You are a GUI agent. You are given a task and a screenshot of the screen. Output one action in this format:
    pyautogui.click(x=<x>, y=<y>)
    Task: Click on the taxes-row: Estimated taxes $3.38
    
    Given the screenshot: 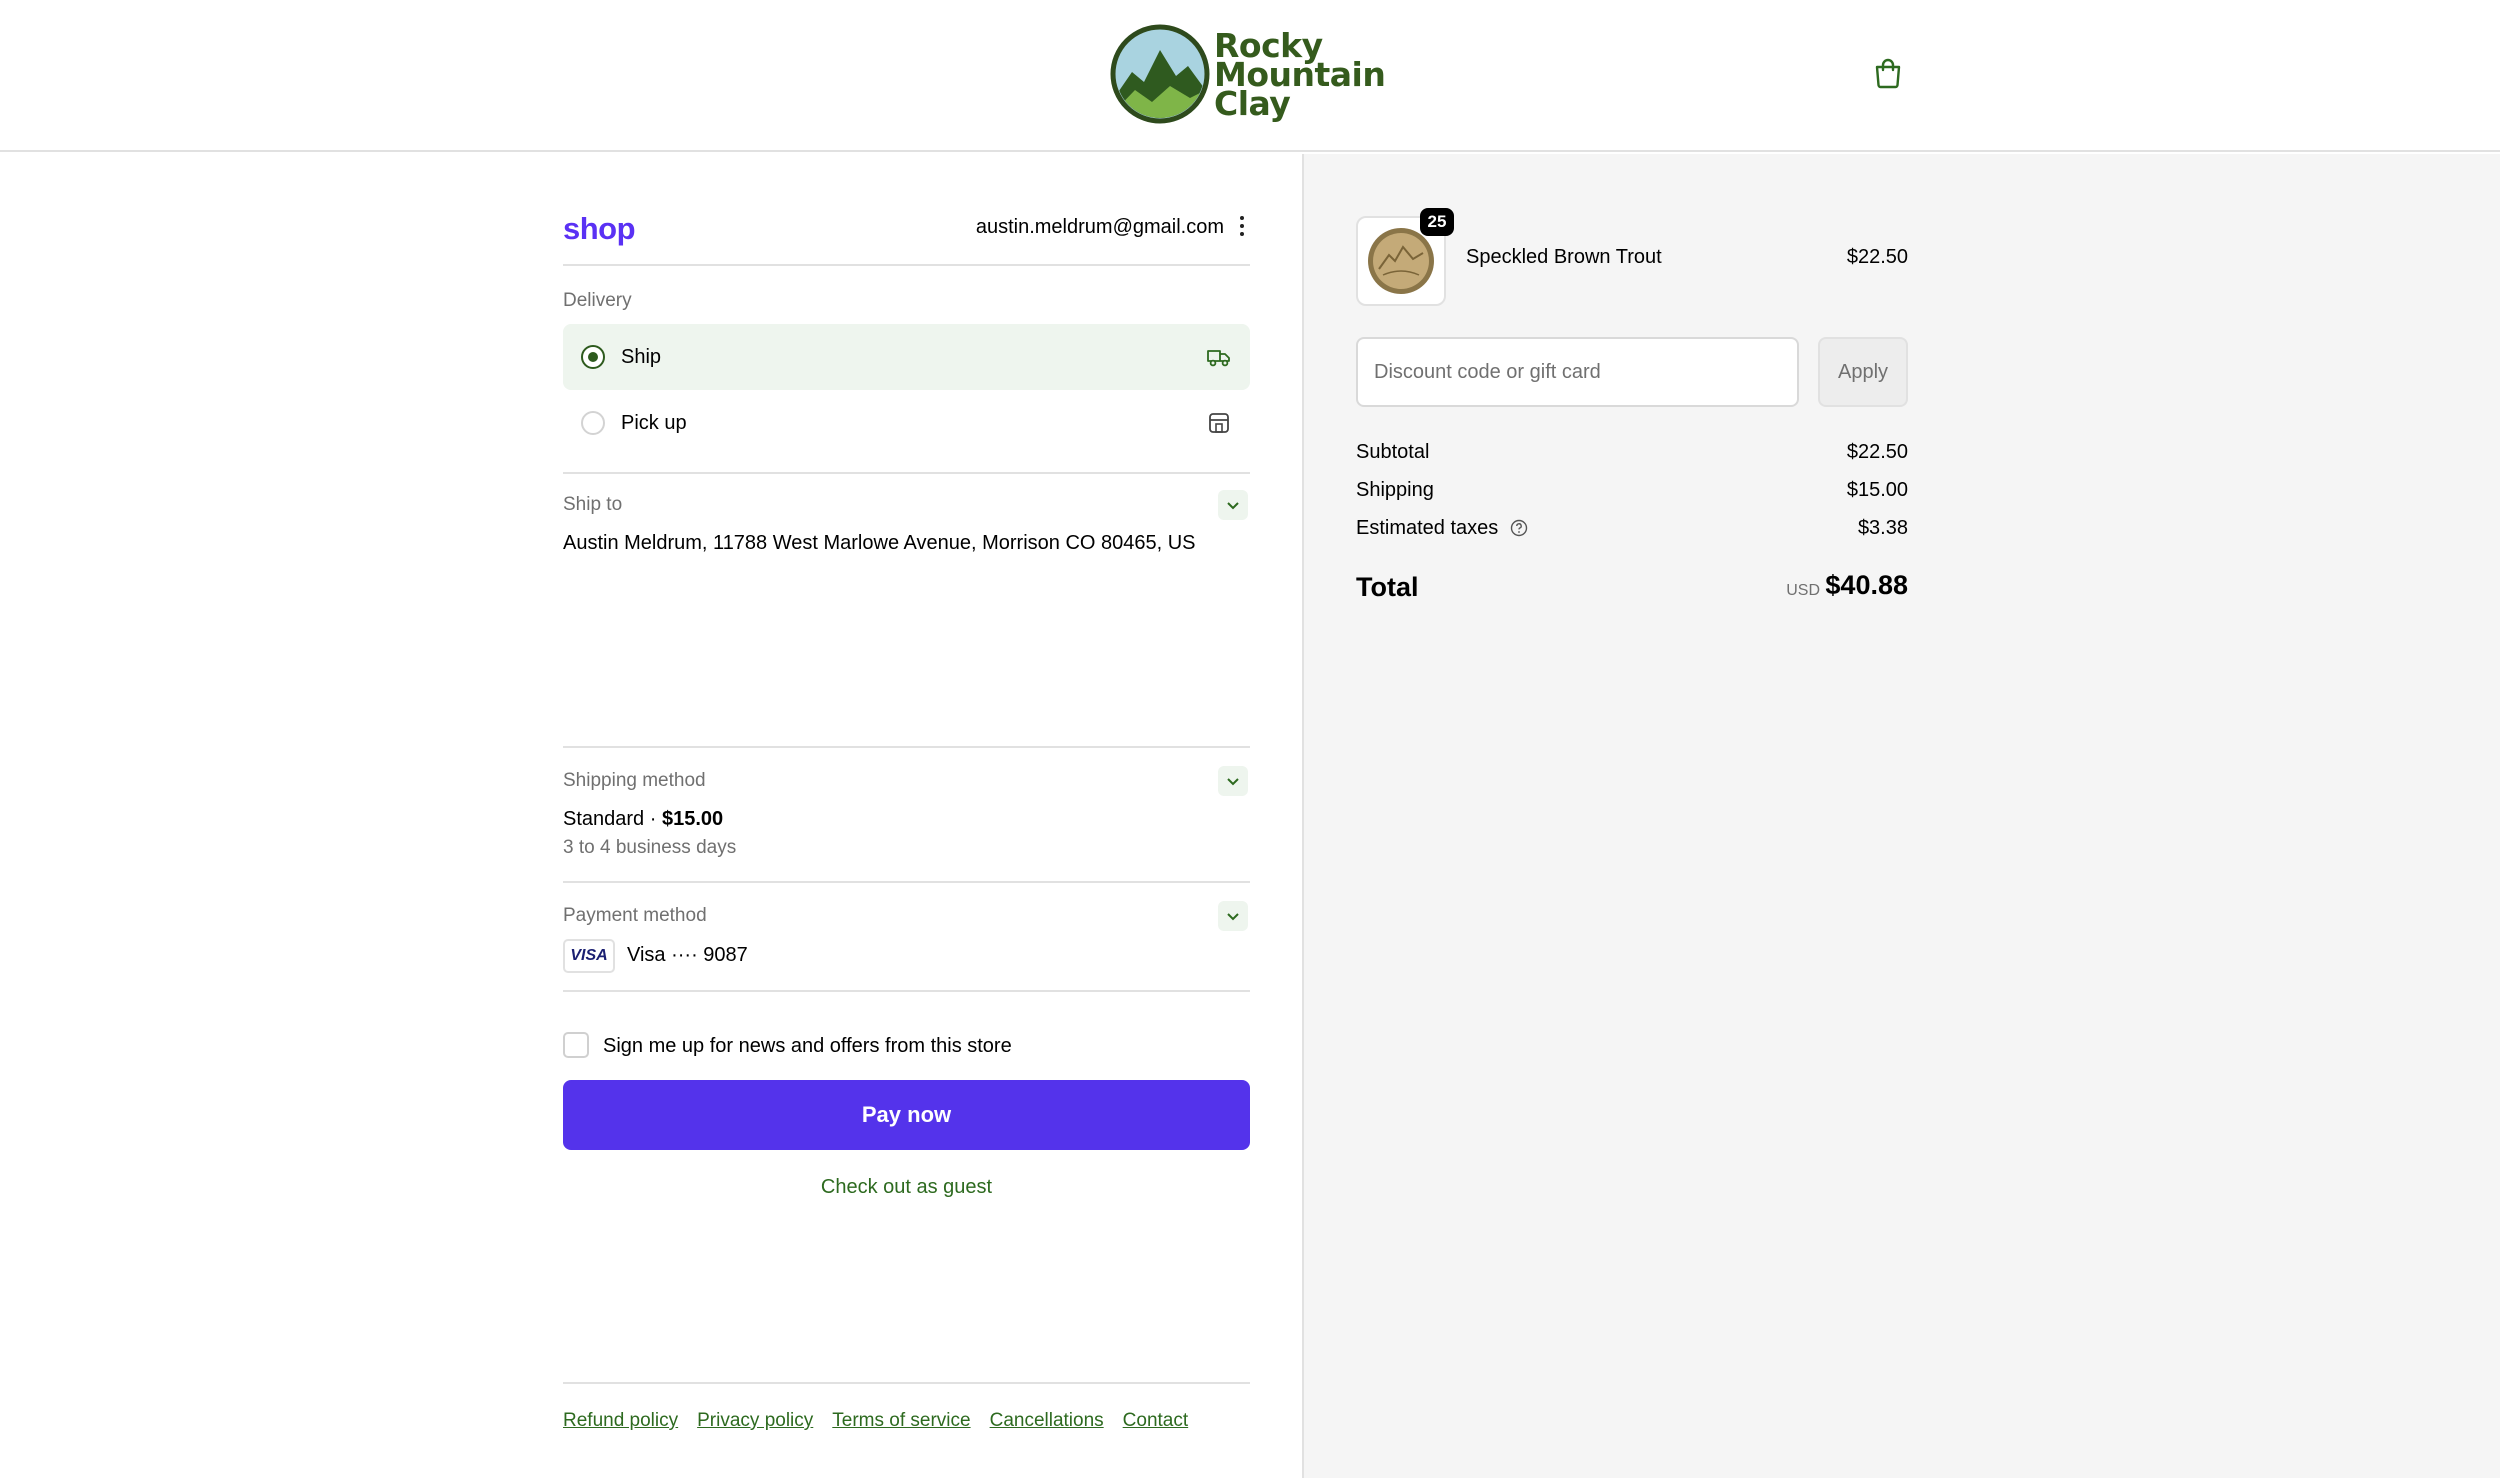 What is the action you would take?
    pyautogui.click(x=1632, y=528)
    